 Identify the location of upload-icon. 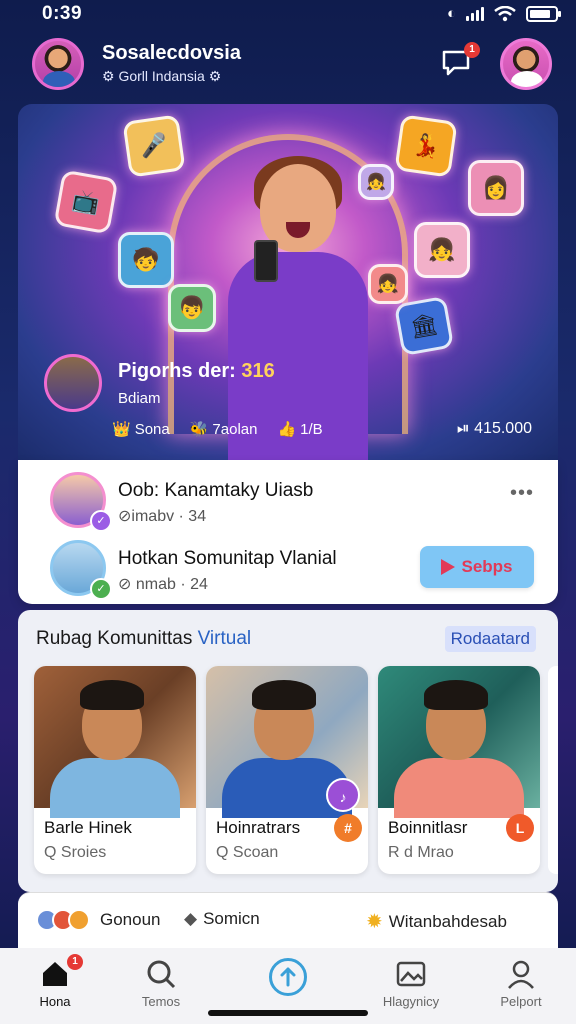
(288, 977).